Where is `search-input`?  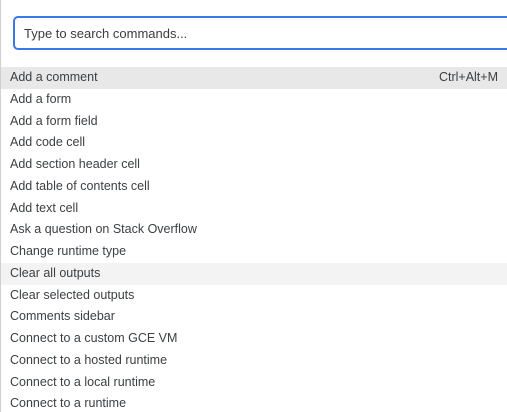
search-input is located at coordinates (261, 33).